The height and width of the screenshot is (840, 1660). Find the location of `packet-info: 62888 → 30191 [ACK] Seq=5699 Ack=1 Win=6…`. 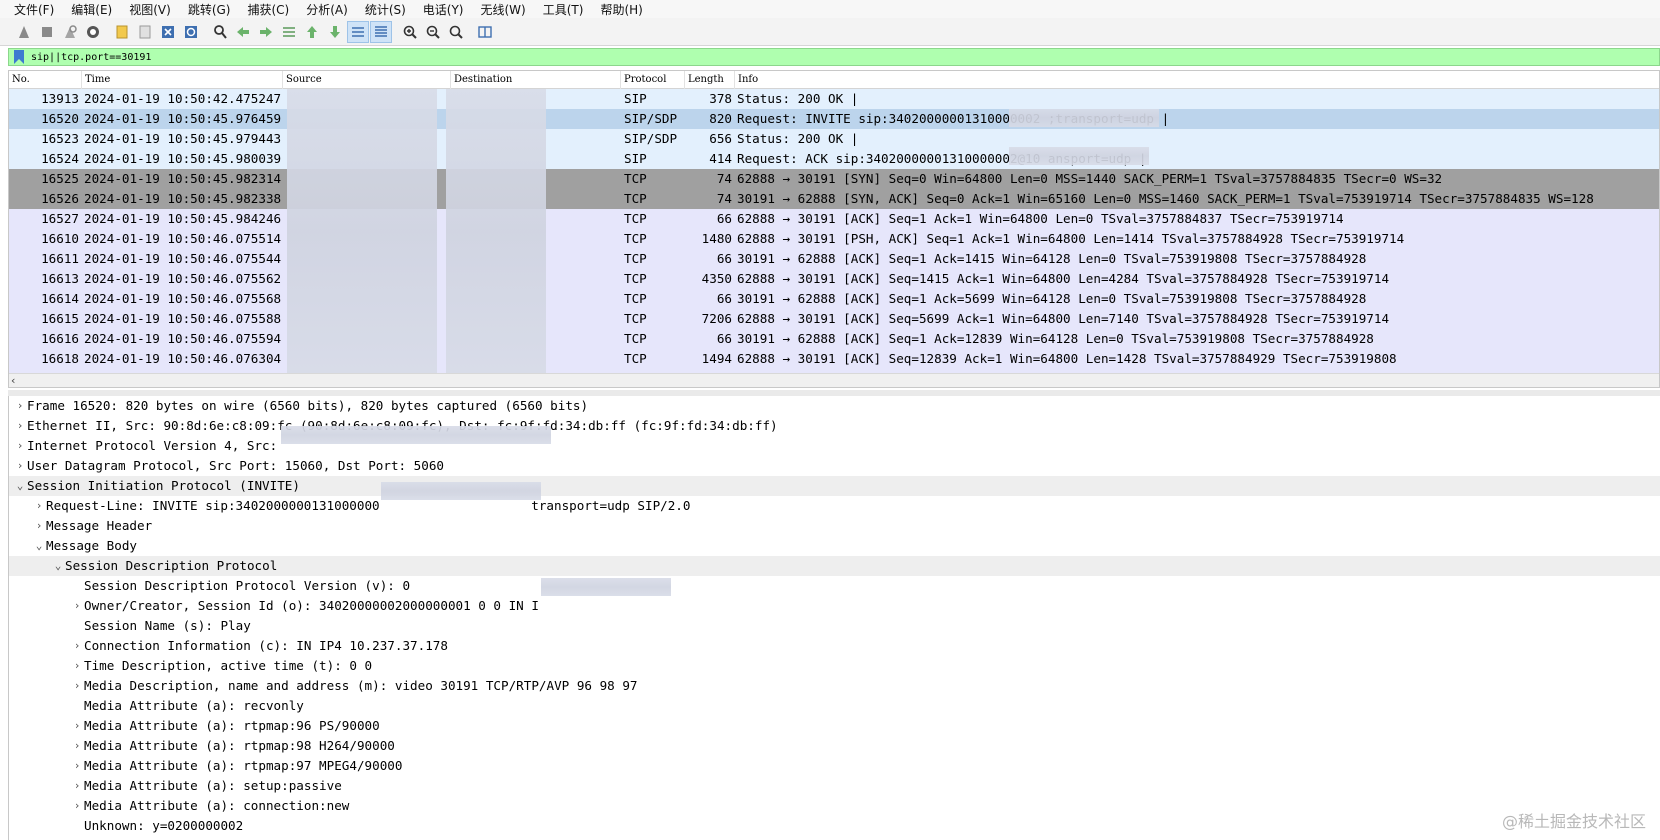

packet-info: 62888 → 30191 [ACK] Seq=5699 Ack=1 Win=6… is located at coordinates (1063, 318).